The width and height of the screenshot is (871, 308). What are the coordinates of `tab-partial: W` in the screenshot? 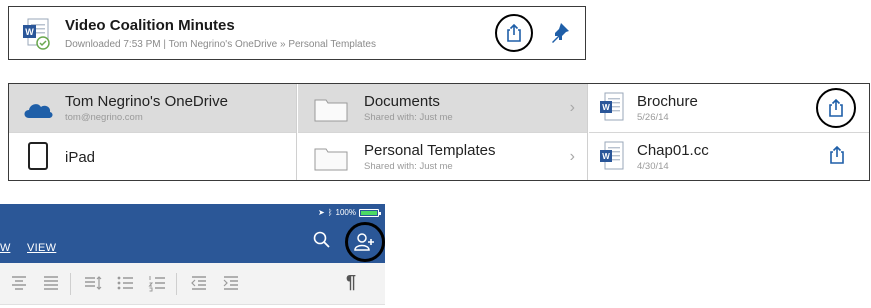 It's located at (5, 248).